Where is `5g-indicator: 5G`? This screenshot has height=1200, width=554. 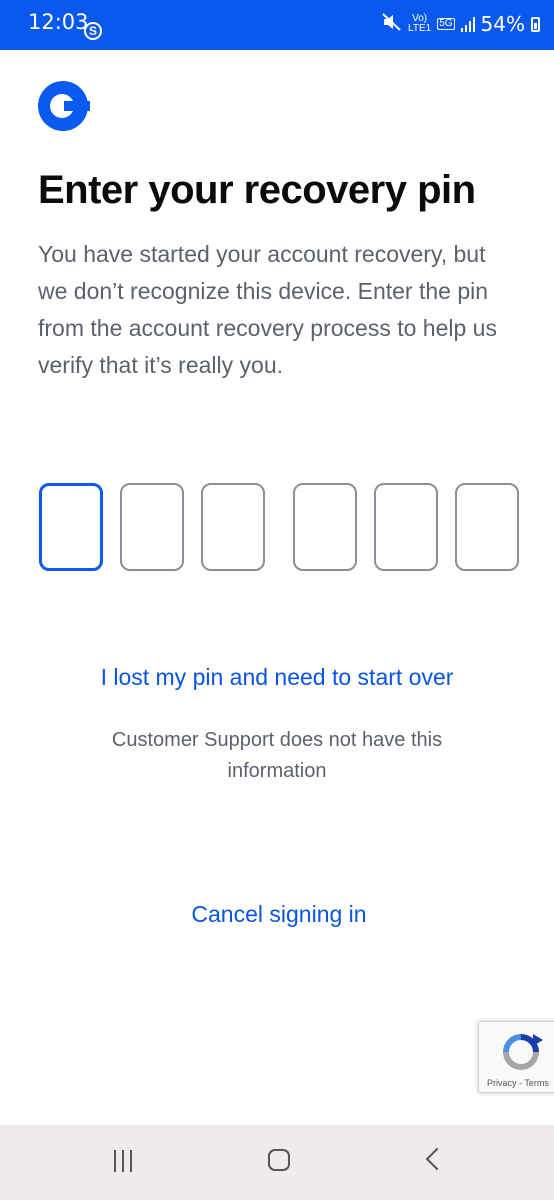 5g-indicator: 5G is located at coordinates (446, 24).